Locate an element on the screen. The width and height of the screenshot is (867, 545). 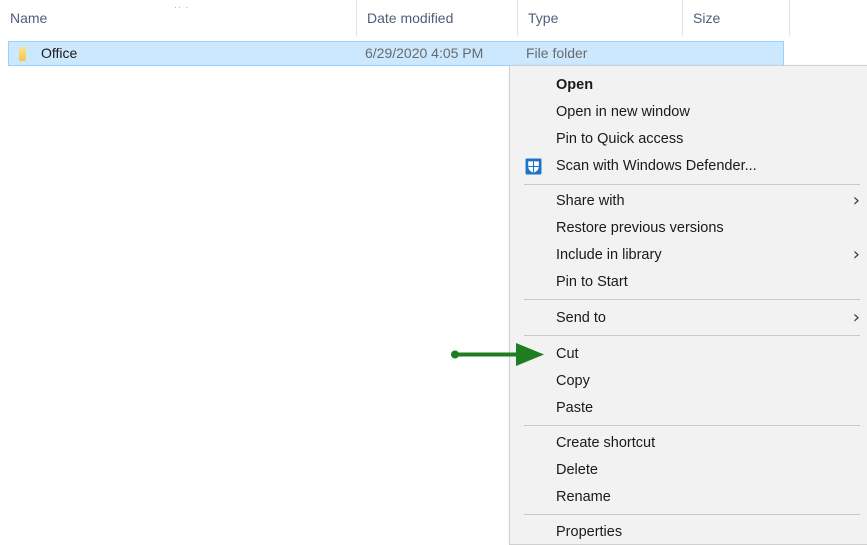
file-row-office: Office 6/29/2020 4:05 PM File folder is located at coordinates (396, 53).